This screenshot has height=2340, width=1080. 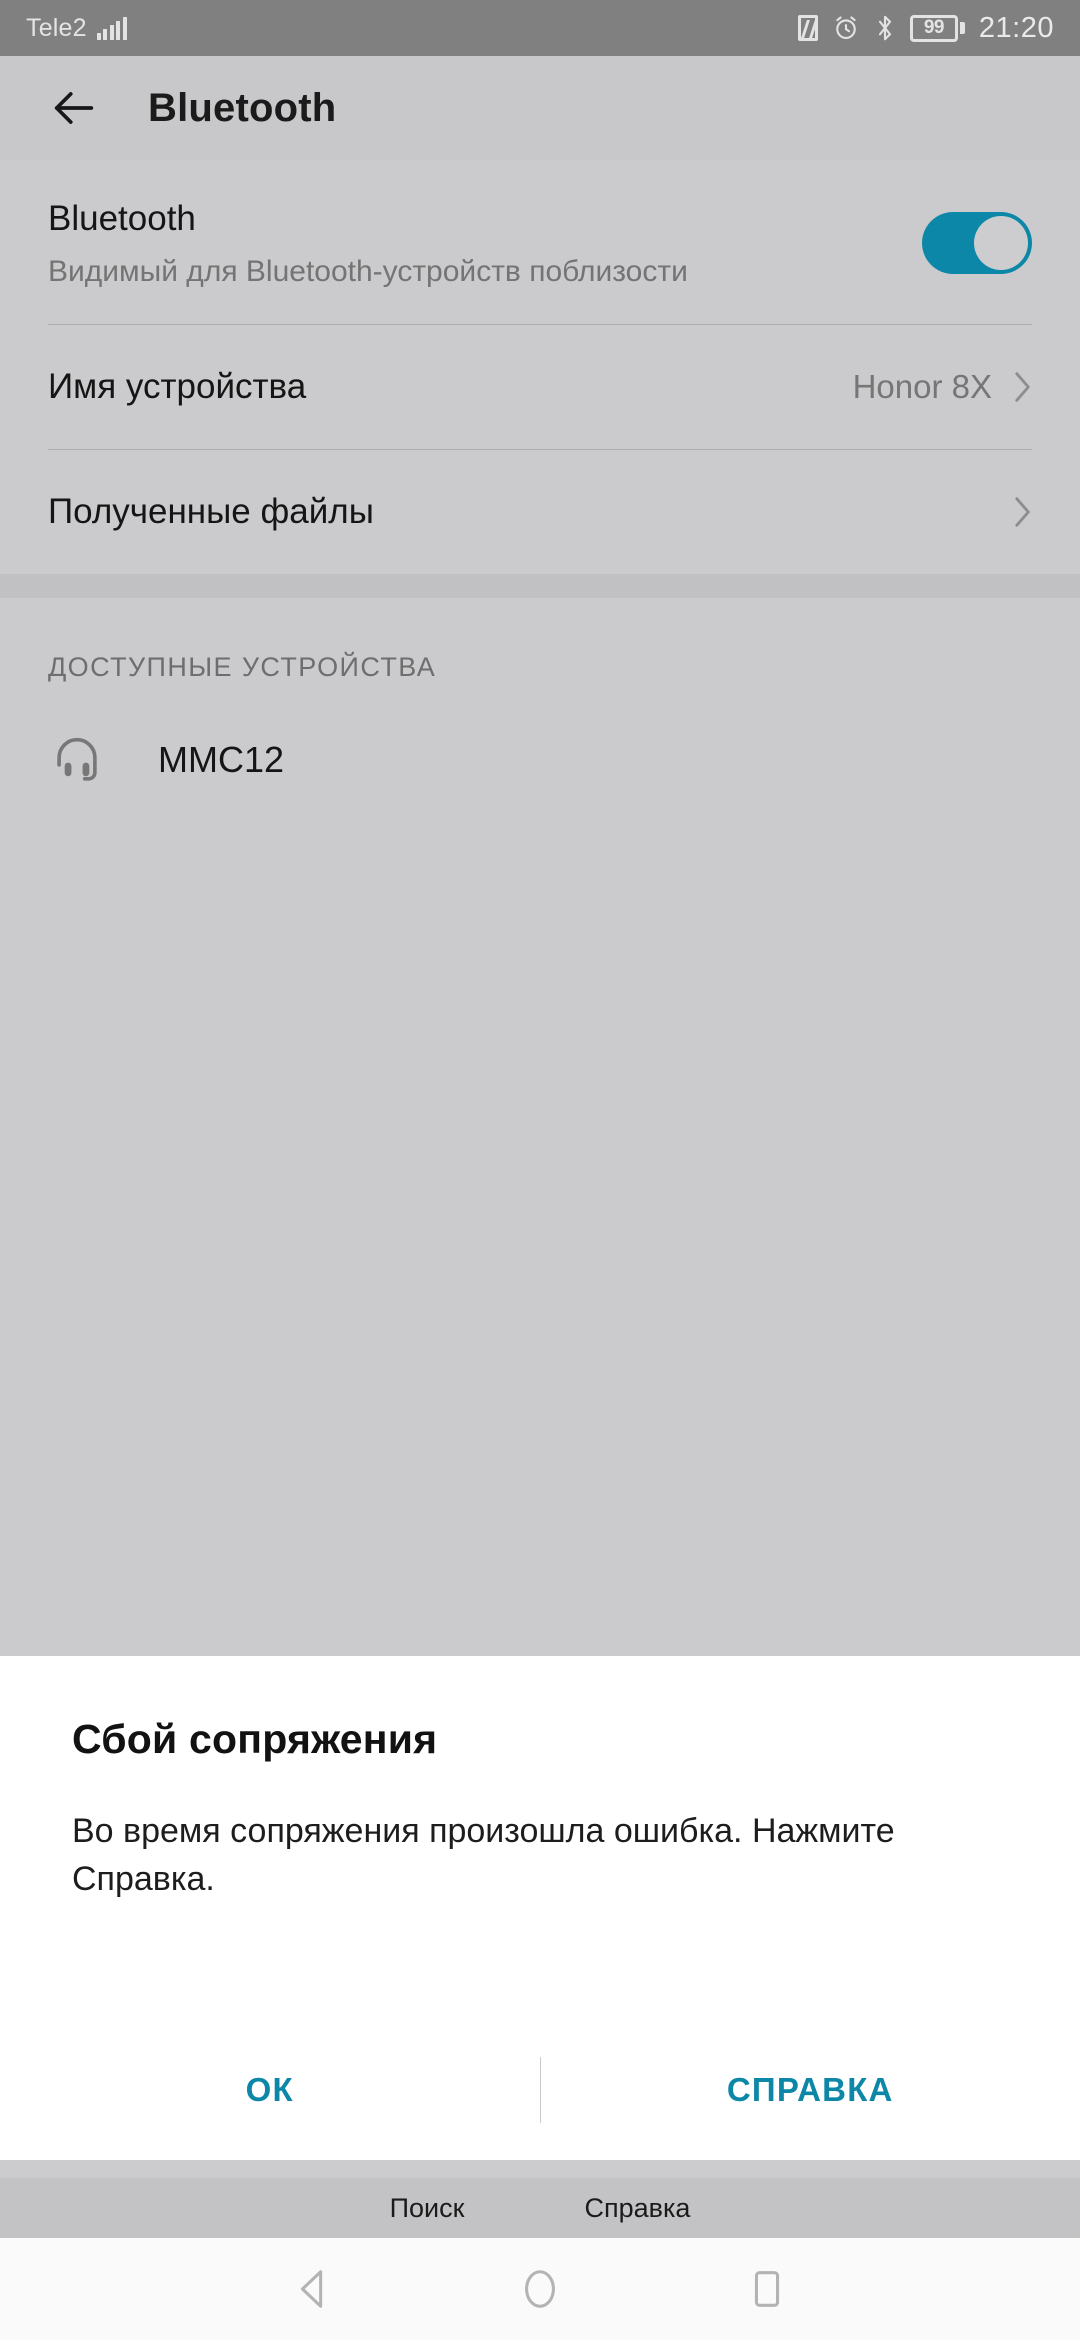 I want to click on bluetooth-switch-knob, so click(x=1001, y=243).